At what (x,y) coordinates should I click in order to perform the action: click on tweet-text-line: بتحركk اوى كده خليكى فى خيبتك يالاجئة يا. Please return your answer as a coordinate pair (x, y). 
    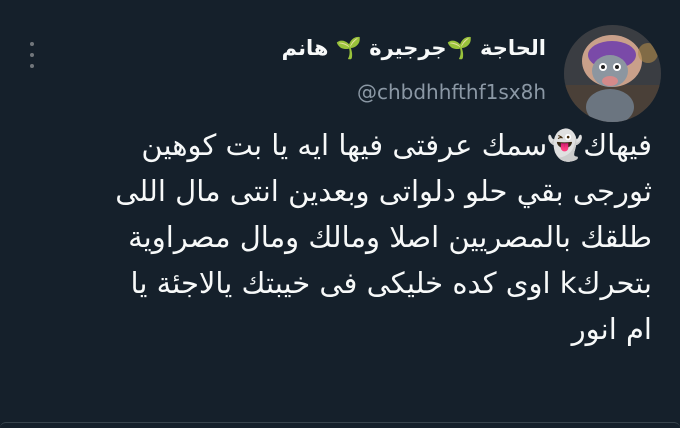
    Looking at the image, I should click on (391, 283).